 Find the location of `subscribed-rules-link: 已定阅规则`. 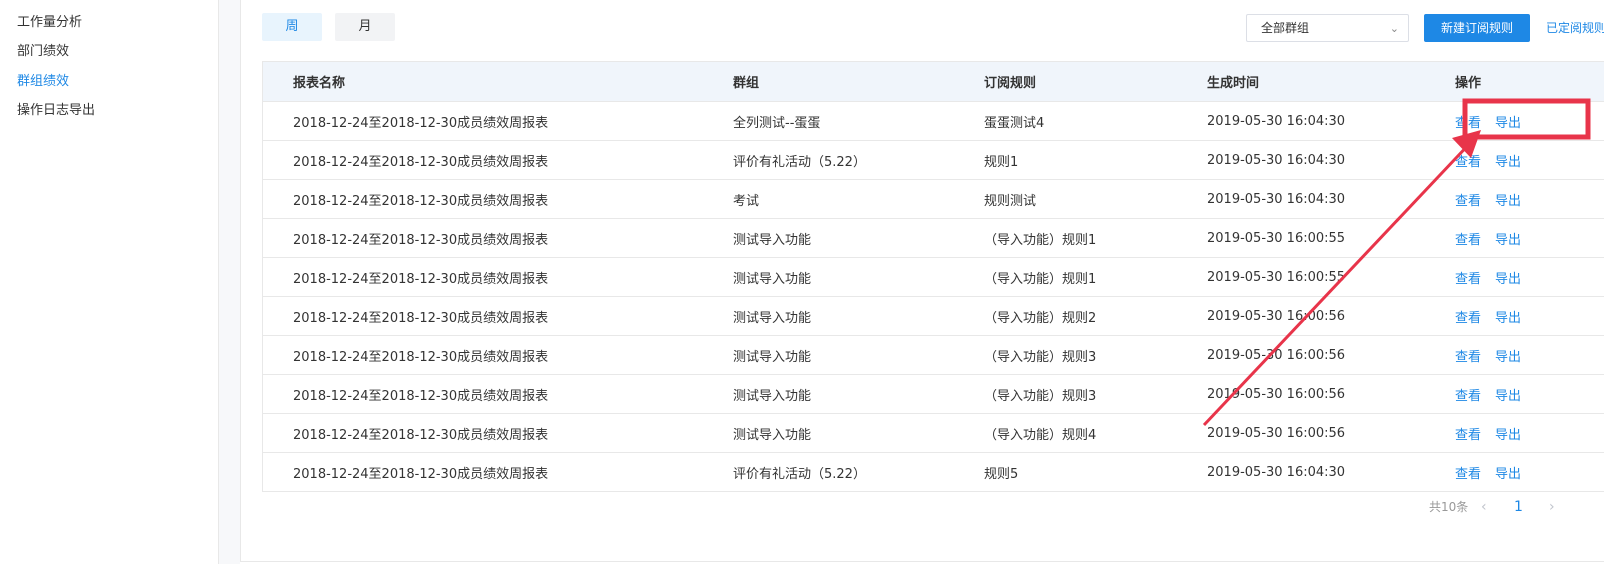

subscribed-rules-link: 已定阅规则 is located at coordinates (1575, 28).